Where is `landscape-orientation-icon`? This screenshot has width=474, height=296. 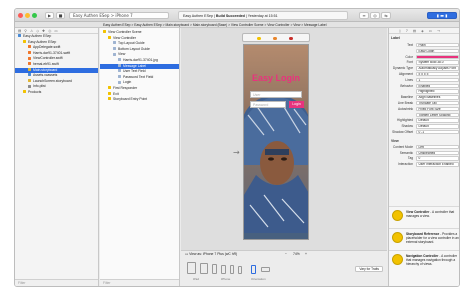
landscape-orientation-icon is located at coordinates (265, 269).